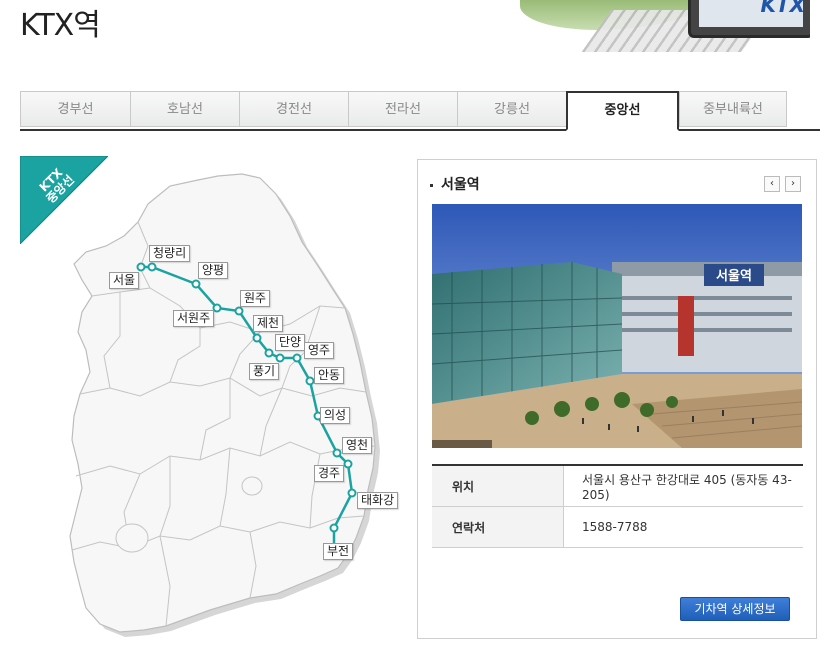 This screenshot has height=664, width=835. I want to click on info-row-contact: 연락처 1588-7788, so click(617, 527).